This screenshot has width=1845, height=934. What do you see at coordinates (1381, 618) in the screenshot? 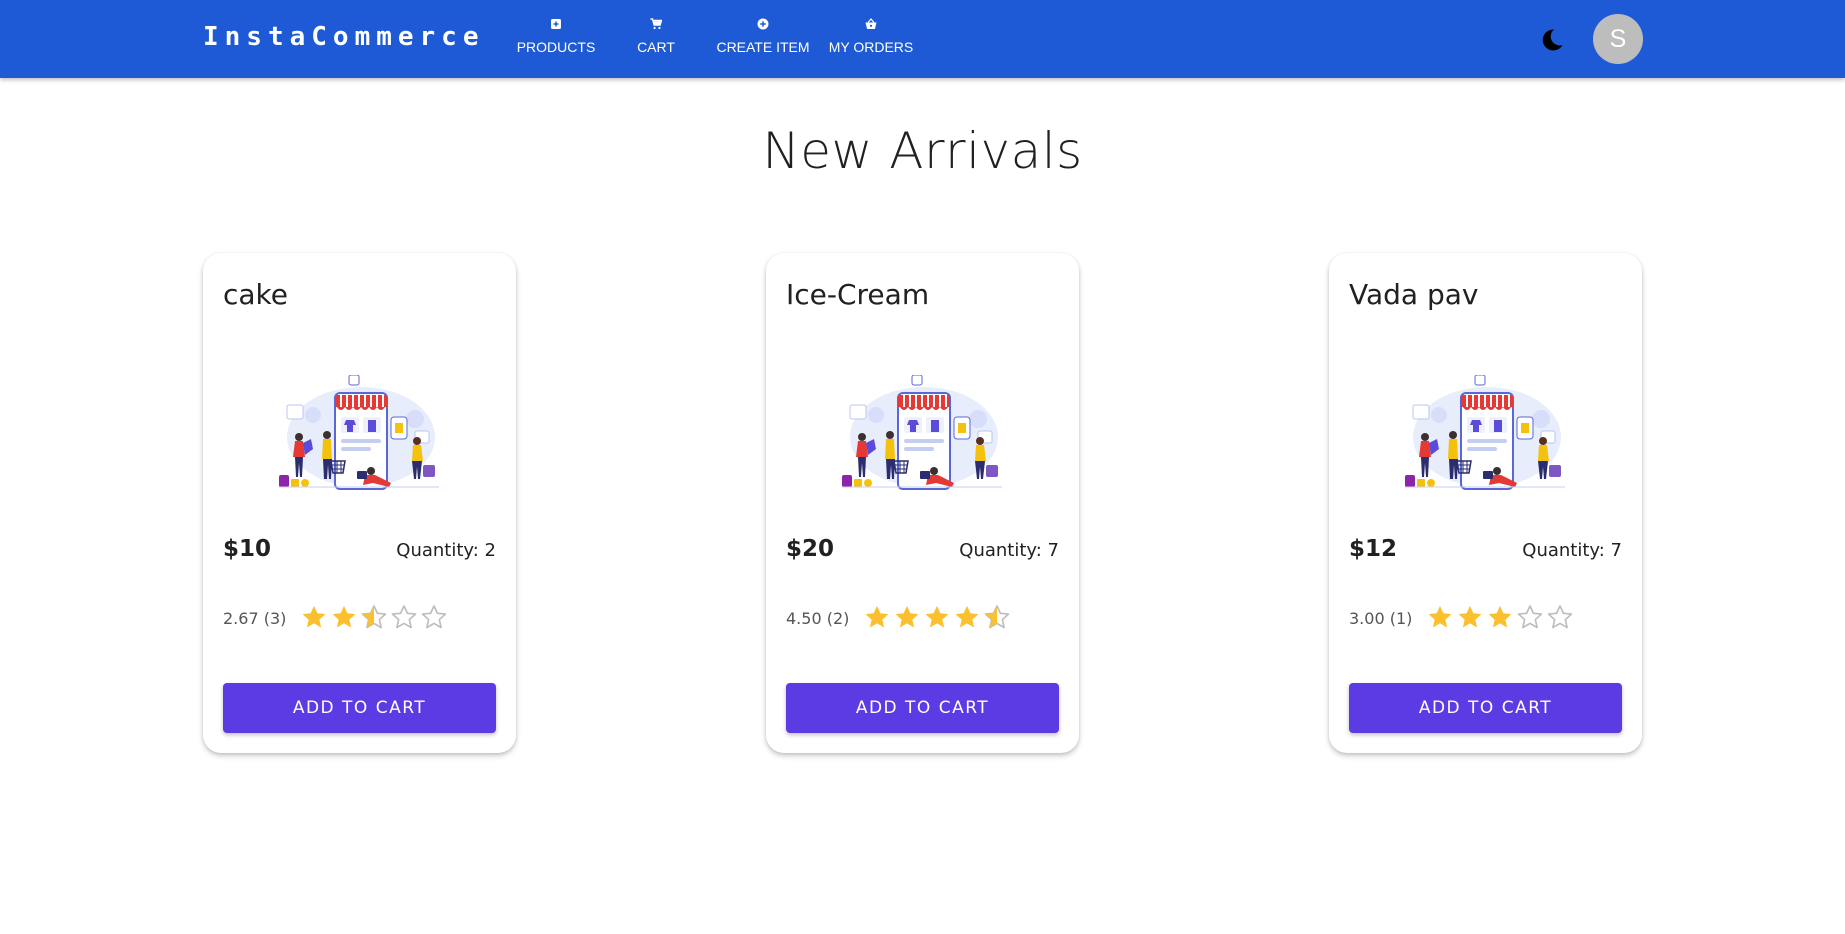
I see `rating-value: 3.00 (1)` at bounding box center [1381, 618].